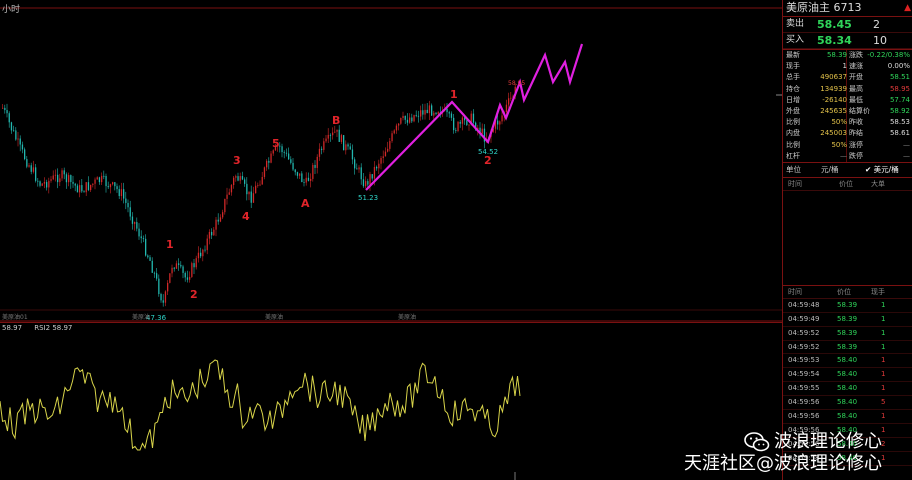 The image size is (912, 480). I want to click on ask-row: 卖出 58.45 2, so click(847, 25).